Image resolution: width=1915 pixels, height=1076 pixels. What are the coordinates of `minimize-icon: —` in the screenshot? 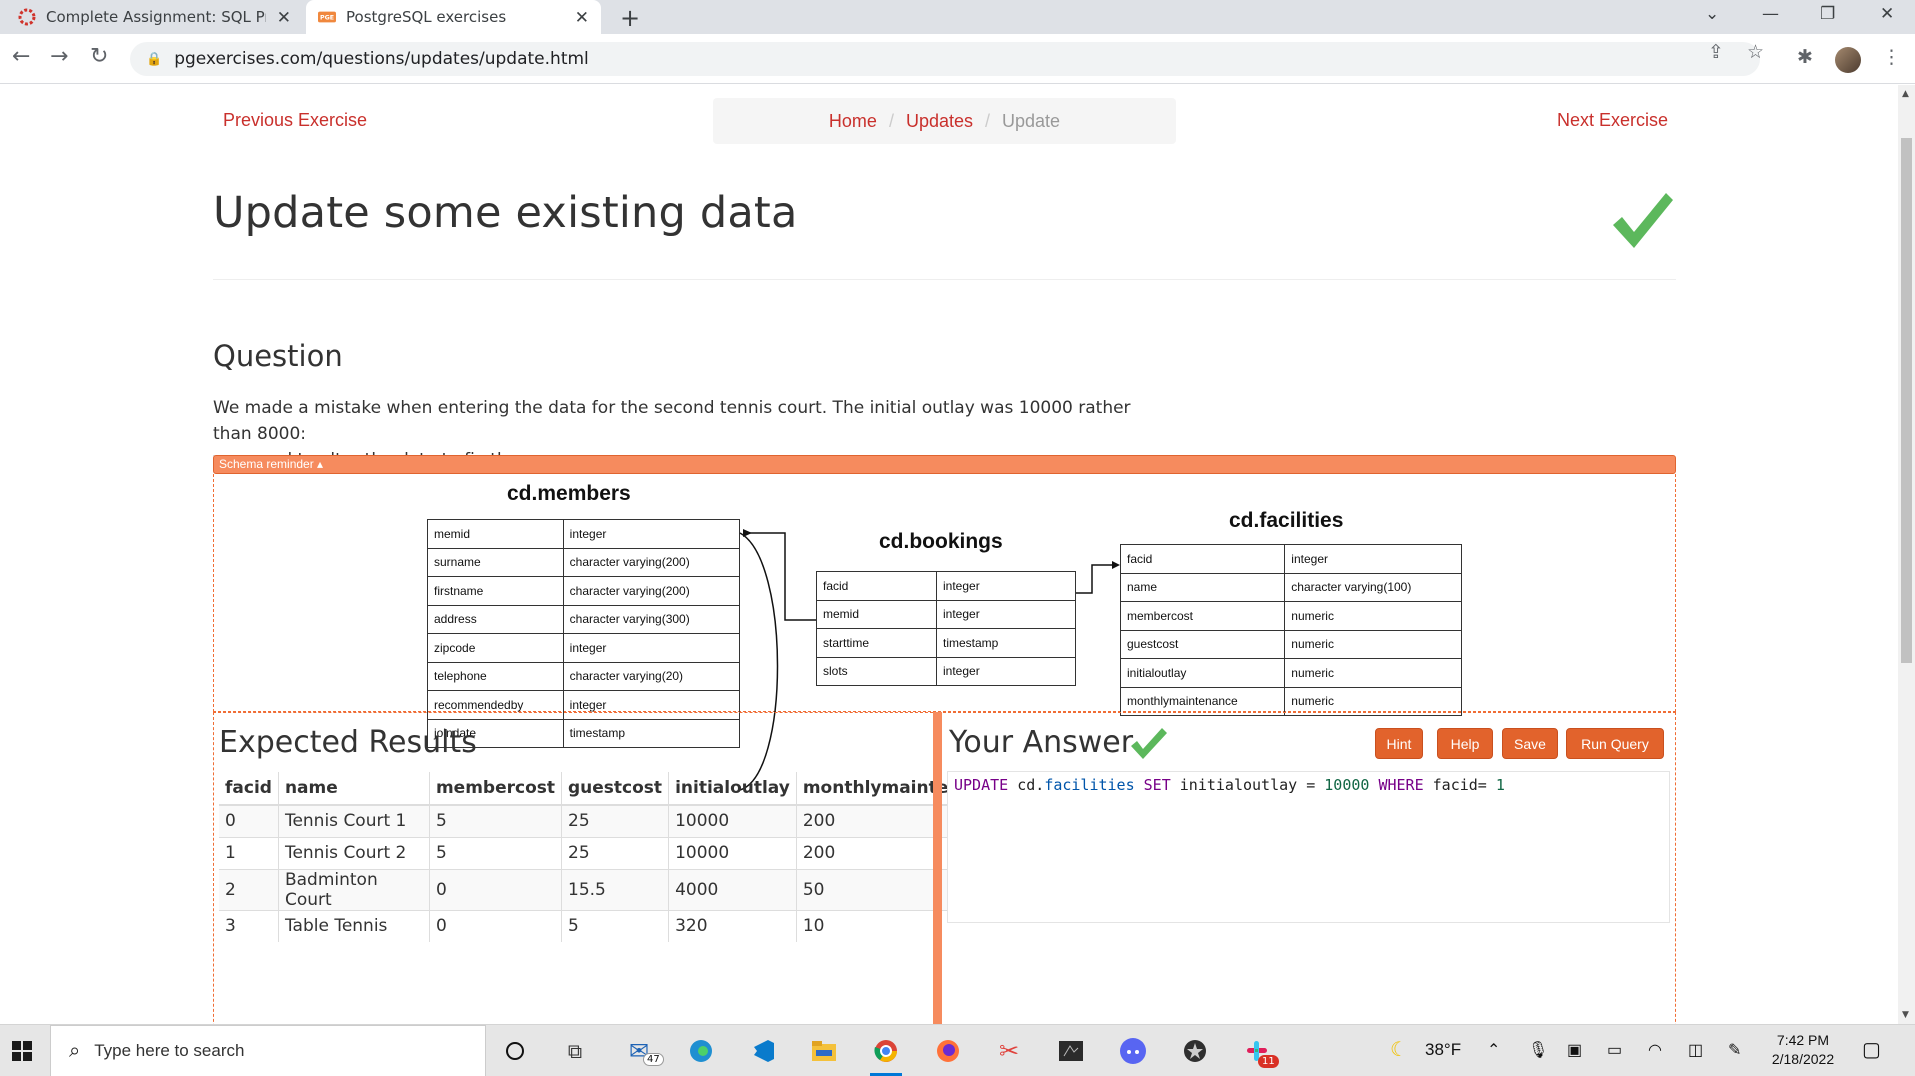 It's located at (1770, 14).